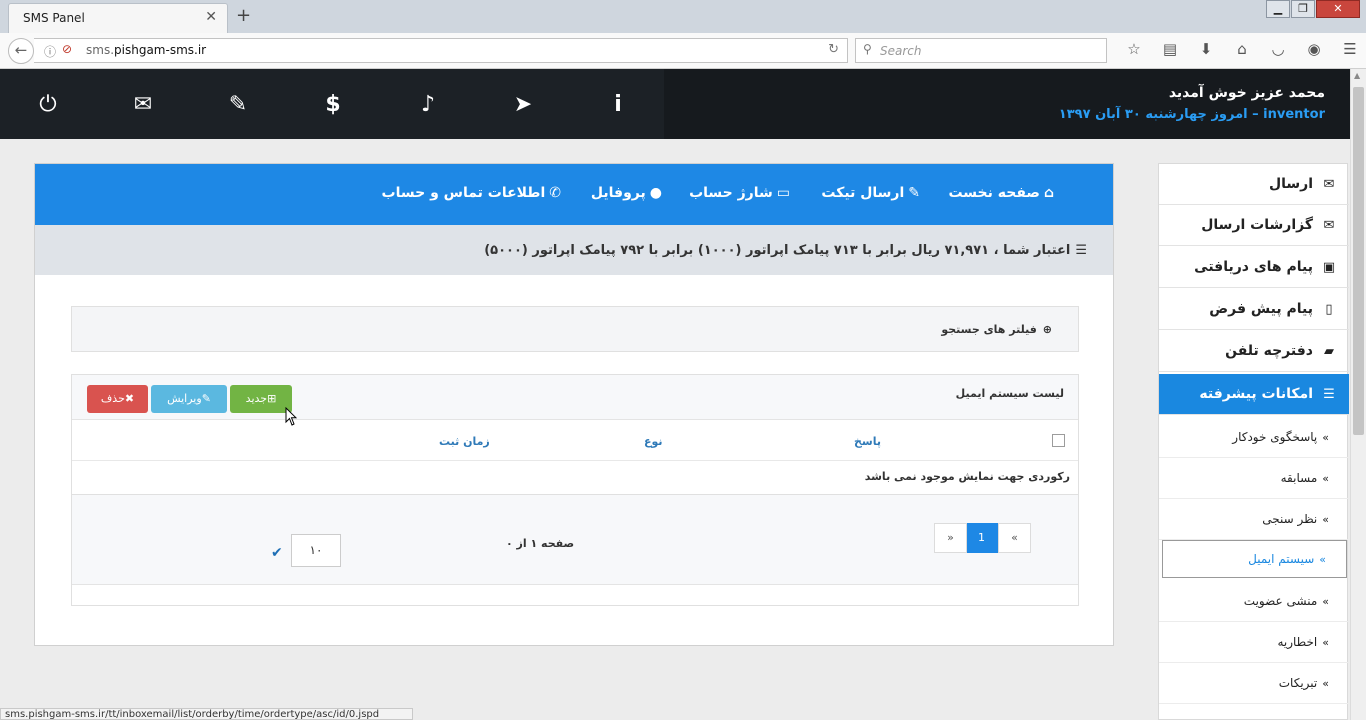  I want to click on sidebar-sub-membership: » منشی عضویت, so click(1254, 601).